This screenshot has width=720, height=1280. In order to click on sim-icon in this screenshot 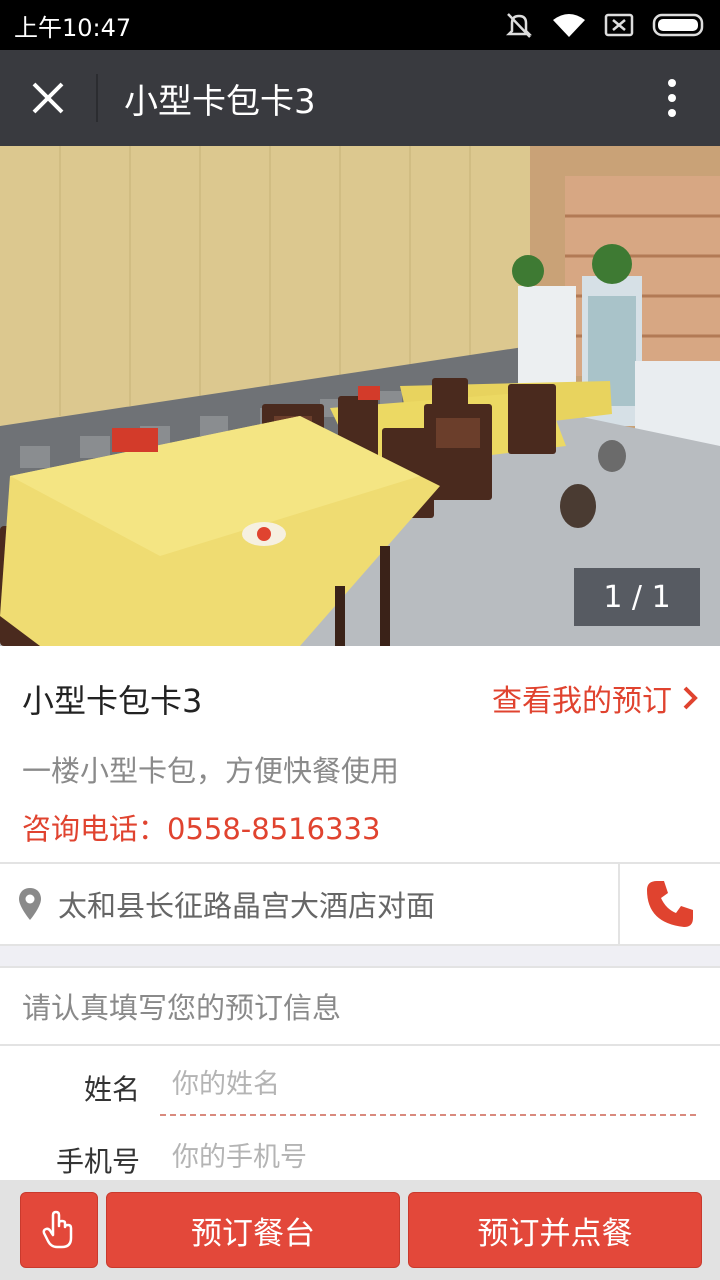, I will do `click(619, 25)`.